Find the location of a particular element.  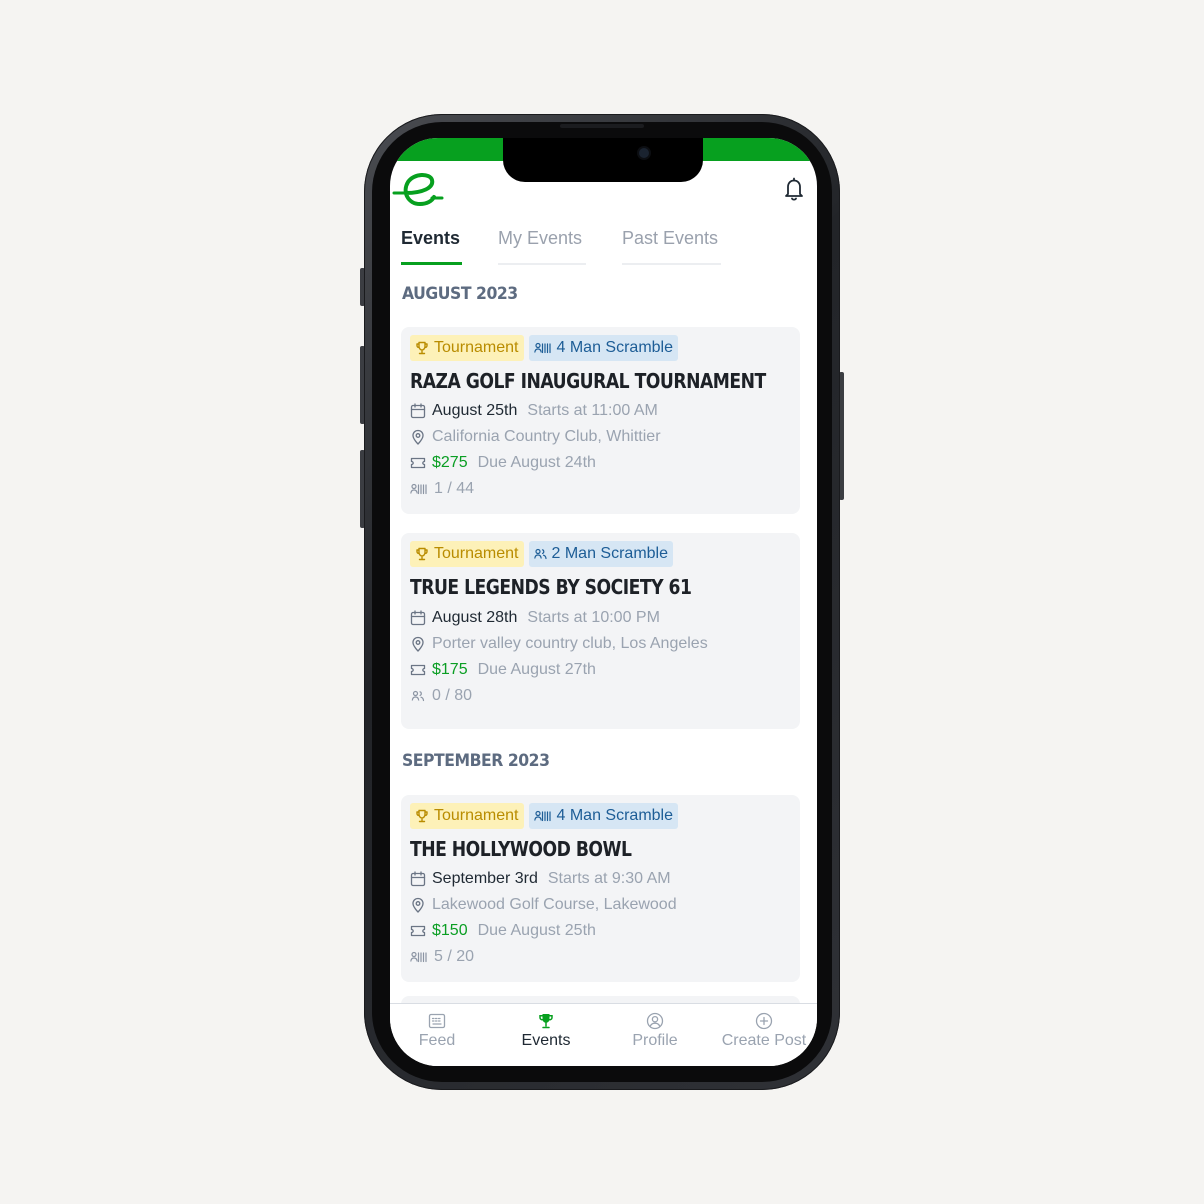

event-capacity-row: 1 / 44 is located at coordinates (442, 489).